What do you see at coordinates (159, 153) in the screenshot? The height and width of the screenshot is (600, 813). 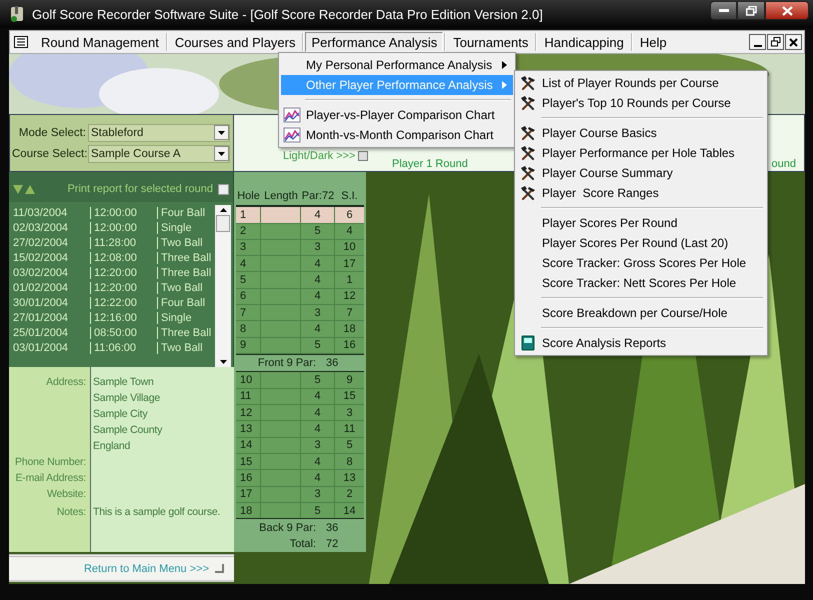 I see `select-field: Sample Course A` at bounding box center [159, 153].